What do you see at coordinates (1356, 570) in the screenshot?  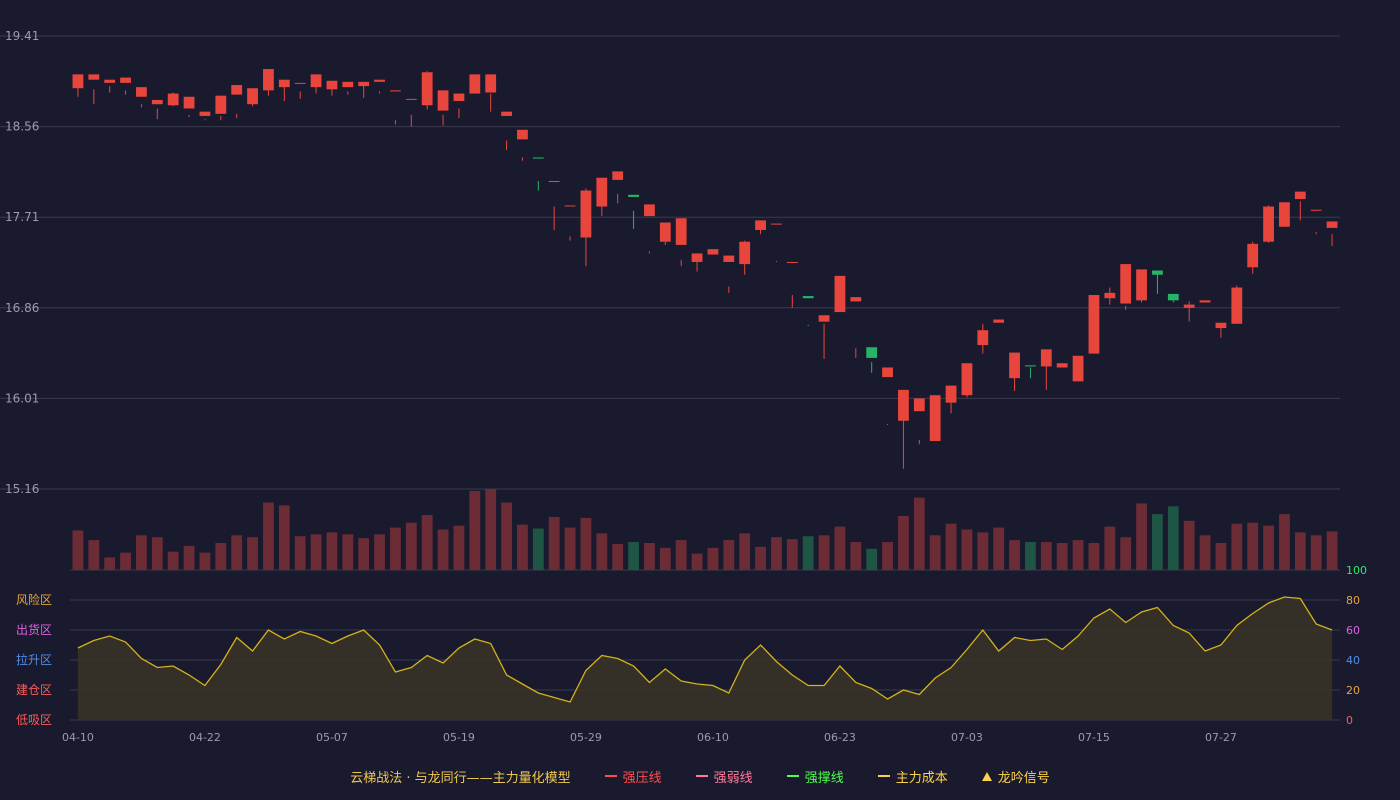 I see `indicator-right-tick: 100` at bounding box center [1356, 570].